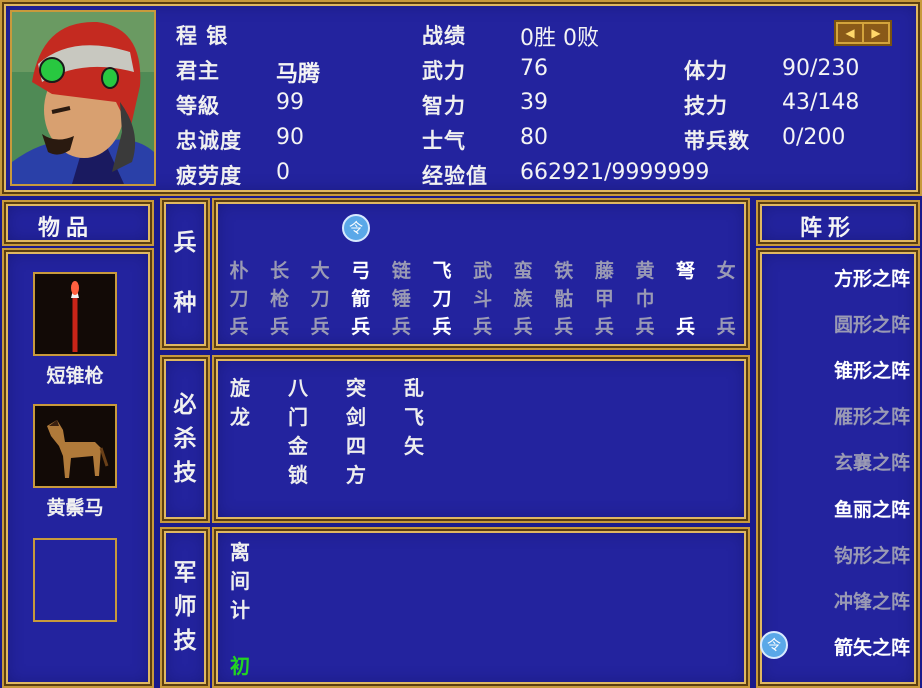 Image resolution: width=922 pixels, height=688 pixels. What do you see at coordinates (239, 327) in the screenshot?
I see `troop-type-1-char-3: 兵` at bounding box center [239, 327].